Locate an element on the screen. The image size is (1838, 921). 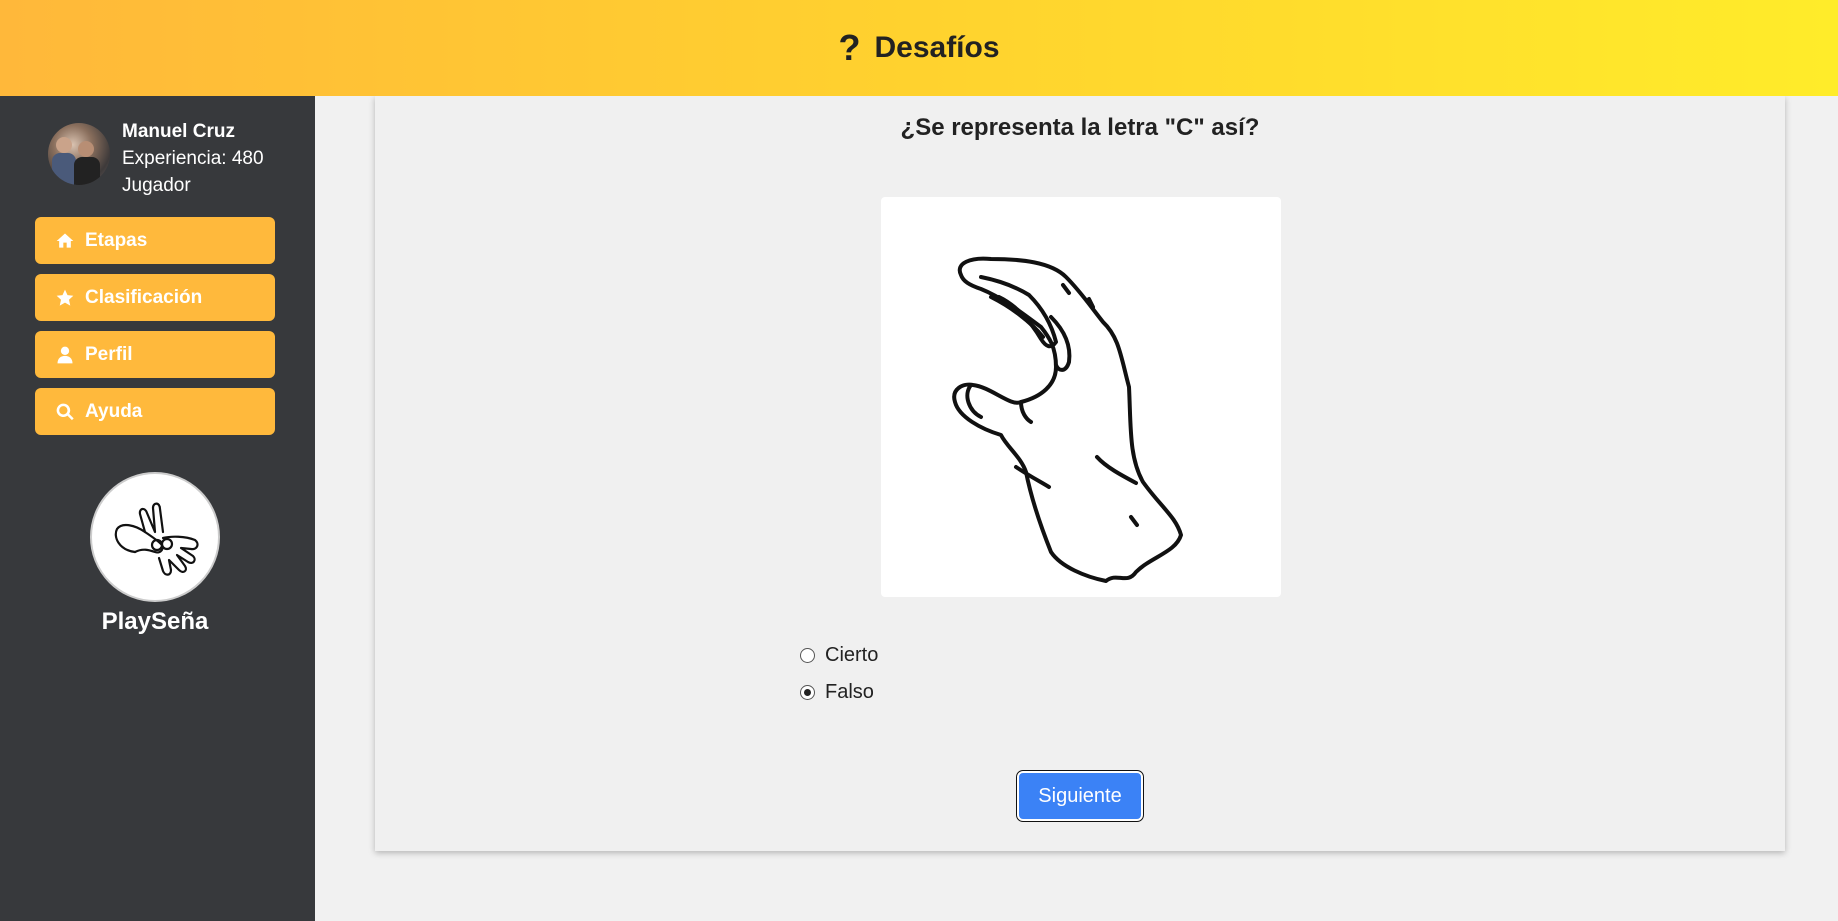
option-cierto: Cierto is located at coordinates (839, 655).